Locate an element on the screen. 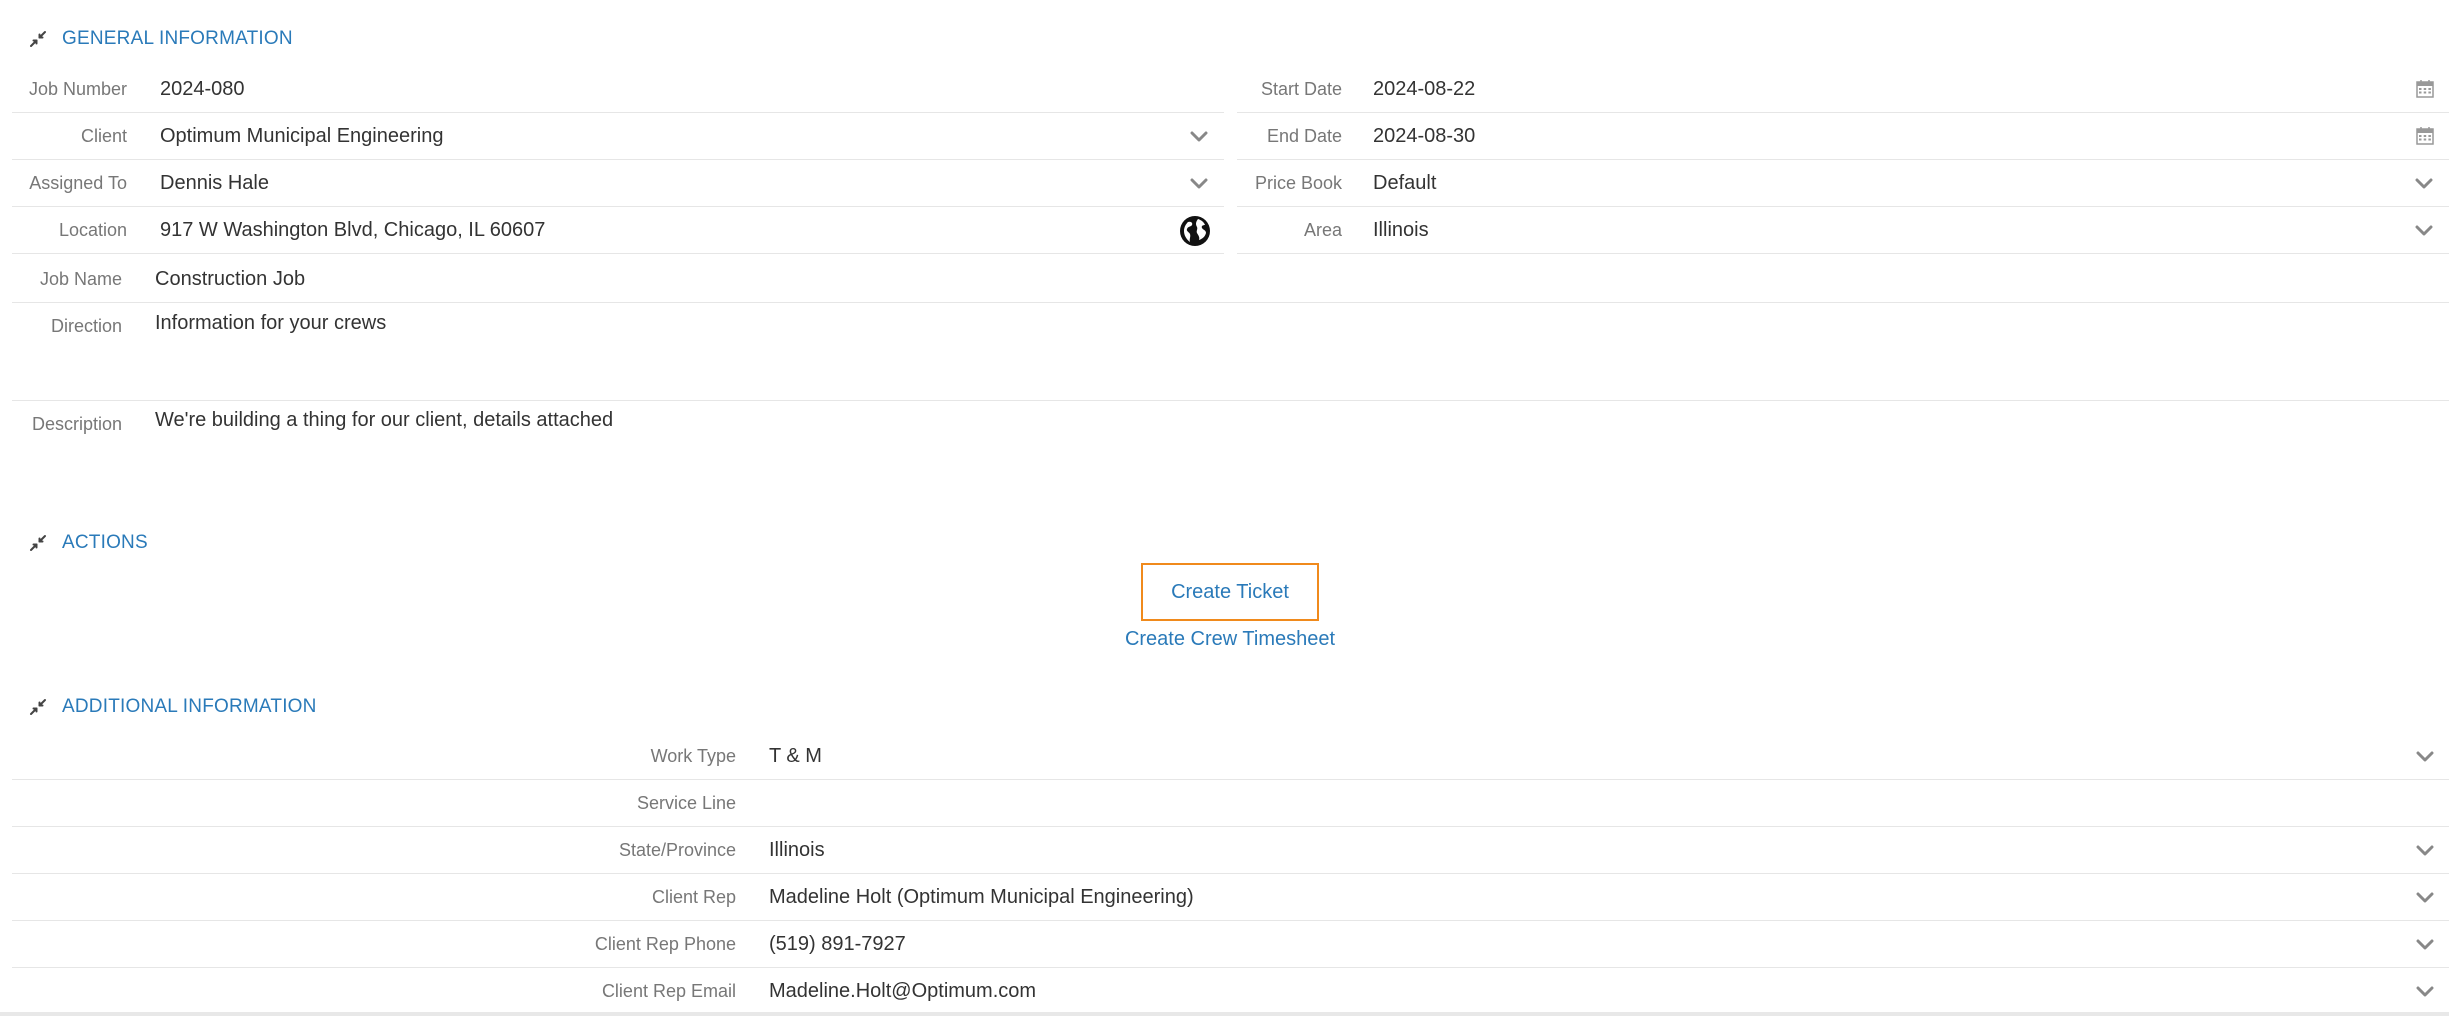 This screenshot has width=2449, height=1016. service-line-row: Service Line is located at coordinates (1230, 803).